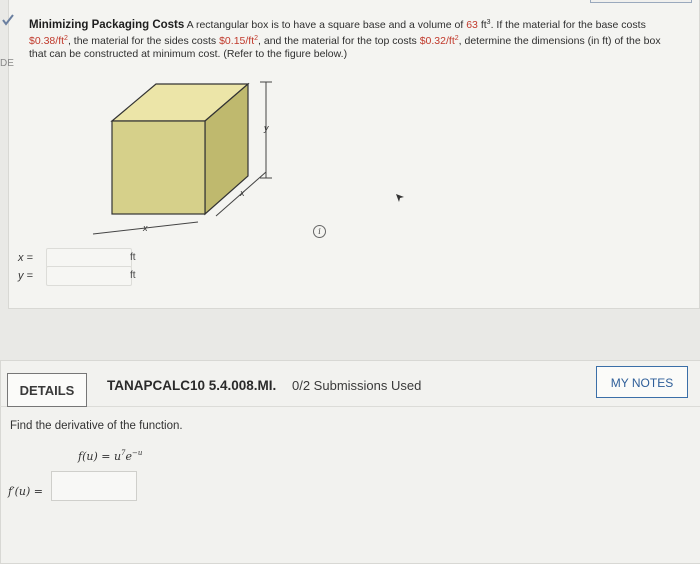  What do you see at coordinates (107, 25) in the screenshot?
I see `problem-title: Minimizing Packaging Costs` at bounding box center [107, 25].